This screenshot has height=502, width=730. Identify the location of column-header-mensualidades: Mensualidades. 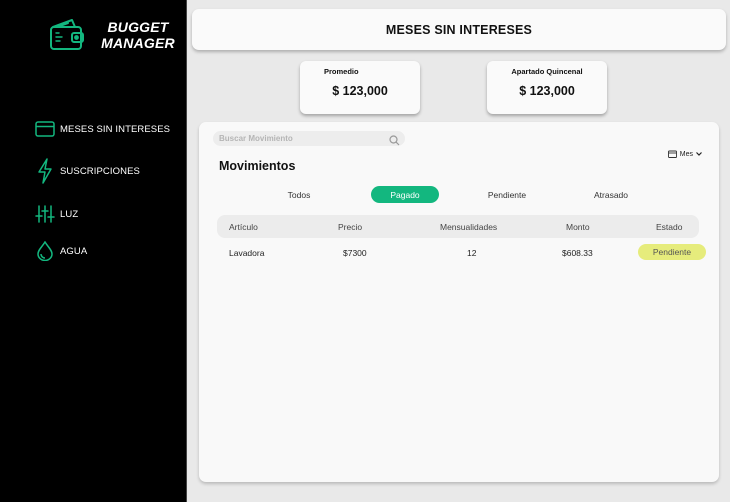
(469, 226).